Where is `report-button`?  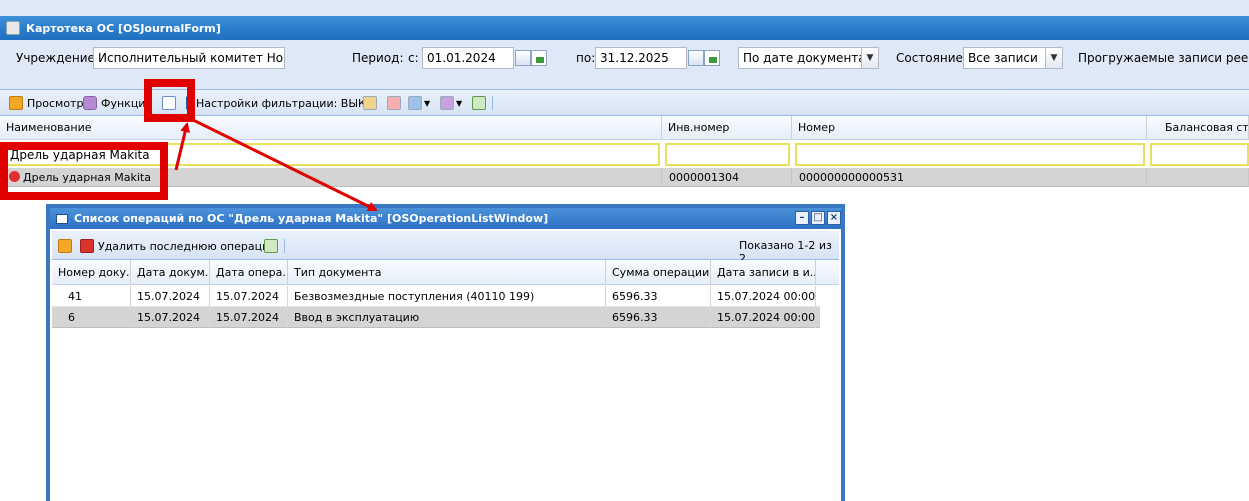
report-button is located at coordinates (394, 103).